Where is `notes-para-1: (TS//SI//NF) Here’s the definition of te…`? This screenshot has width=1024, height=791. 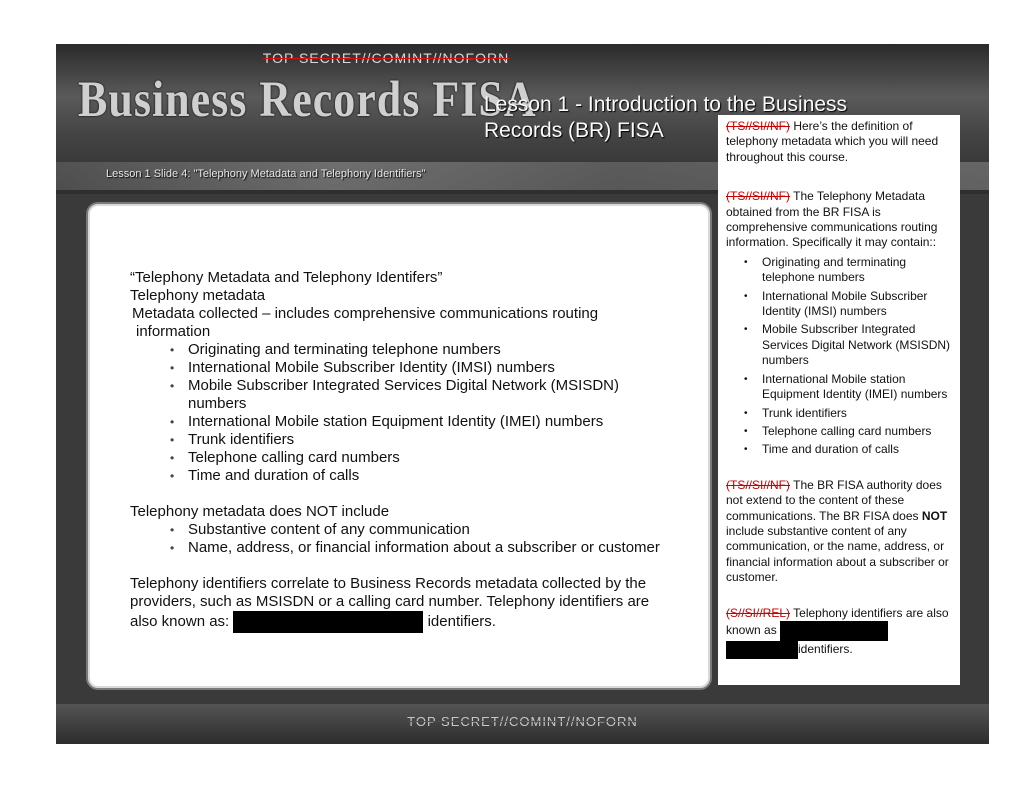
notes-para-1: (TS//SI//NF) Here’s the definition of te… is located at coordinates (832, 141).